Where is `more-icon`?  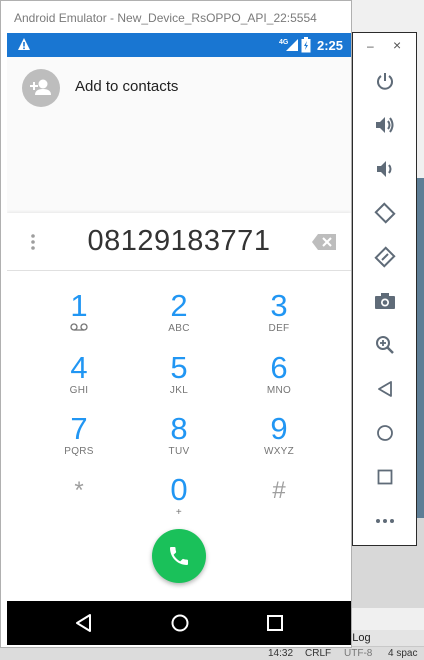 more-icon is located at coordinates (385, 521).